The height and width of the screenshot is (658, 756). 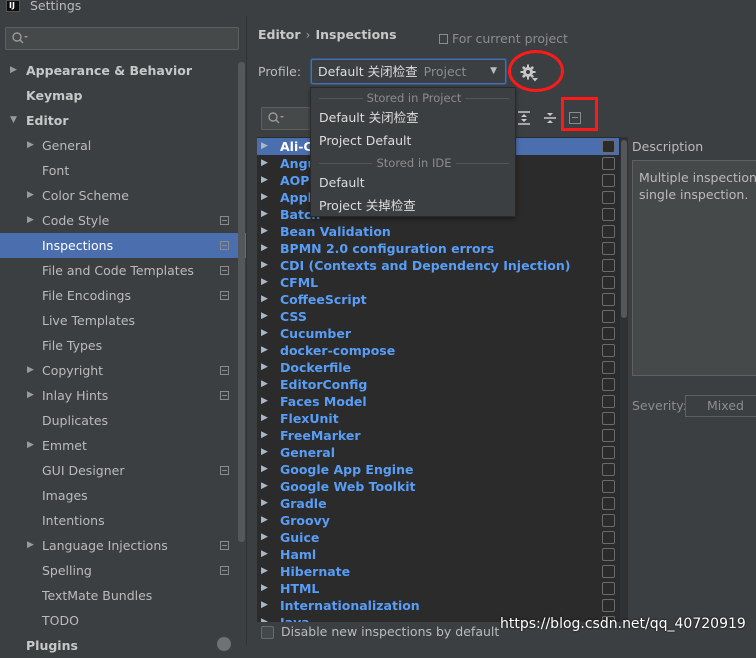 I want to click on panel-divider, so click(x=246, y=330).